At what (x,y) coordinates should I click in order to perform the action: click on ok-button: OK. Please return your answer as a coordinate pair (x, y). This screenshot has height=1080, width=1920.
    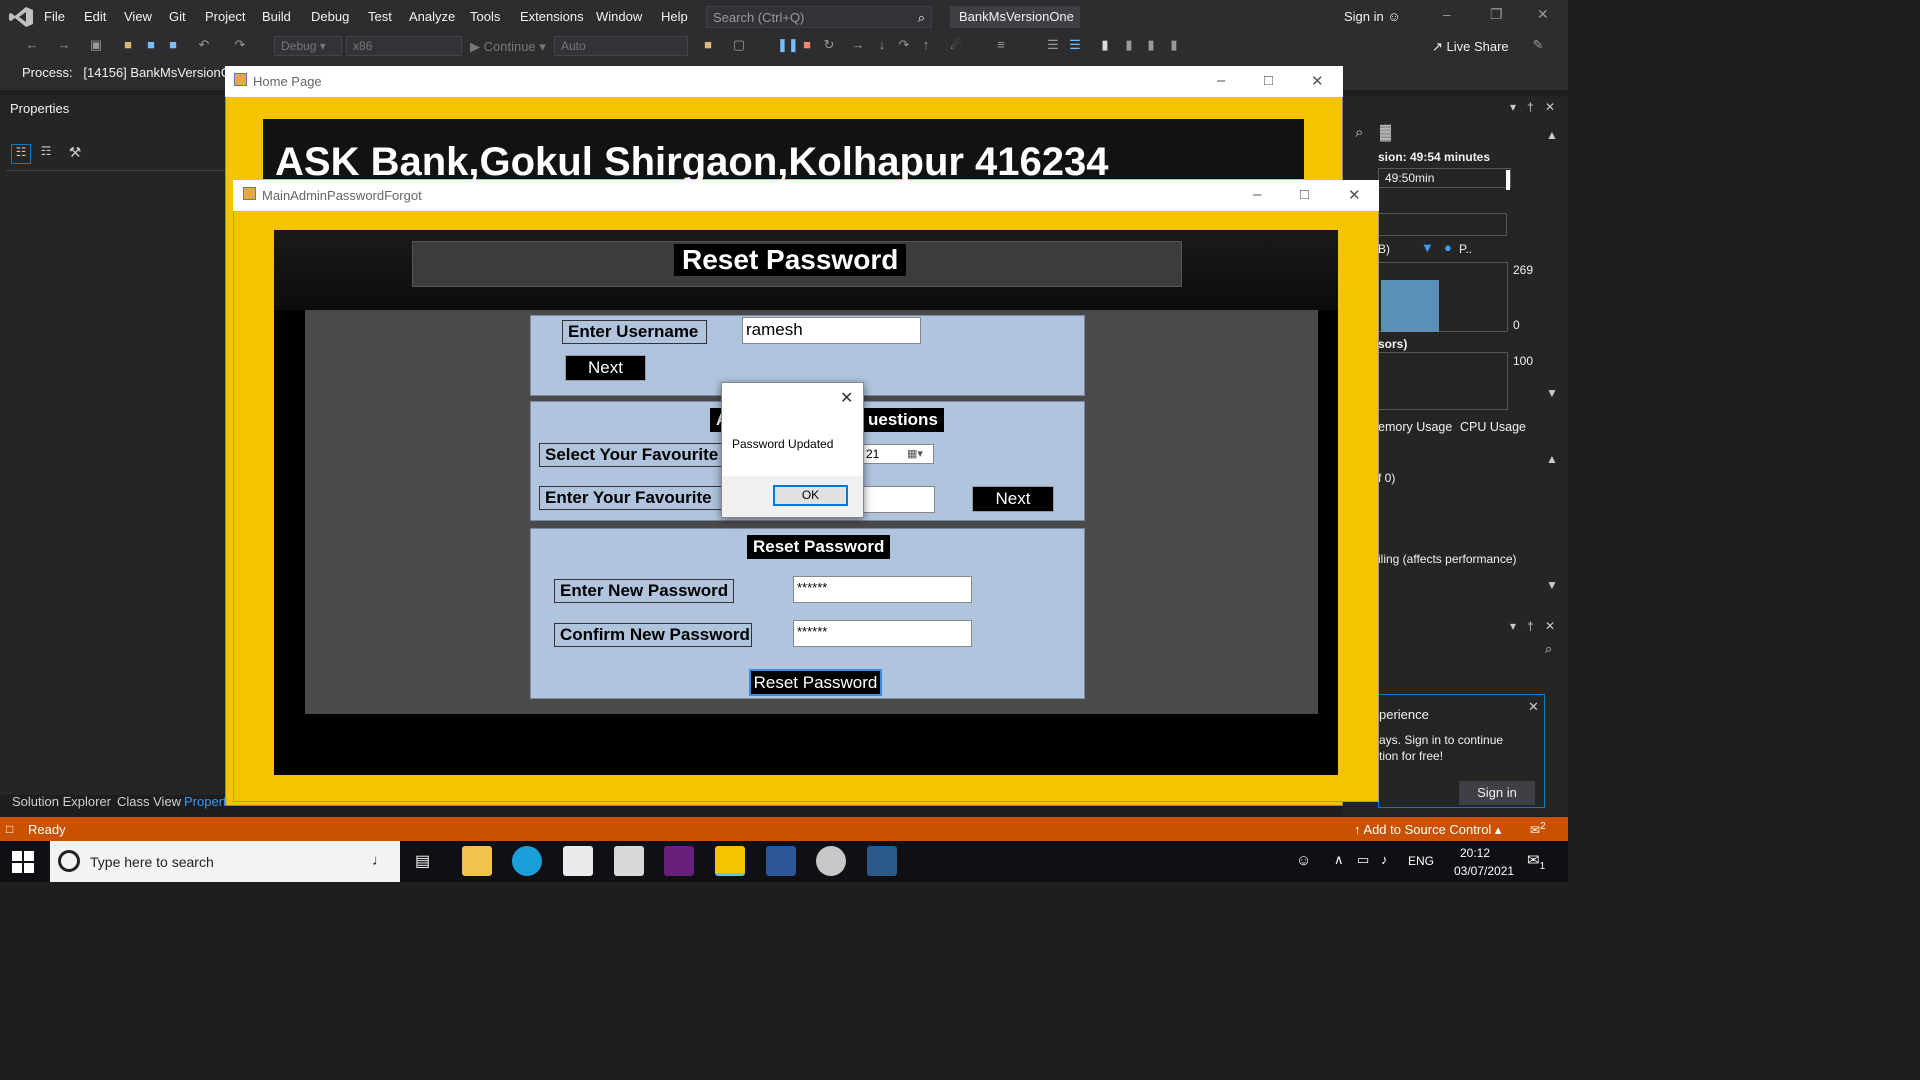
    Looking at the image, I should click on (810, 495).